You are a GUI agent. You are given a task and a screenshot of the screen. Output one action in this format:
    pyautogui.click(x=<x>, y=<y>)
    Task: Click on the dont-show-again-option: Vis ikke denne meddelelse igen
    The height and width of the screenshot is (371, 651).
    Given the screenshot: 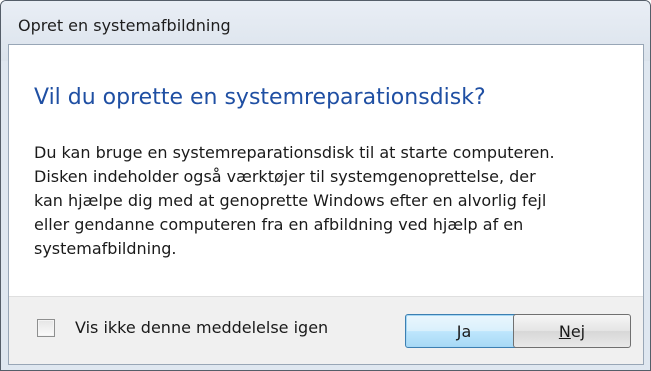 What is the action you would take?
    pyautogui.click(x=182, y=327)
    